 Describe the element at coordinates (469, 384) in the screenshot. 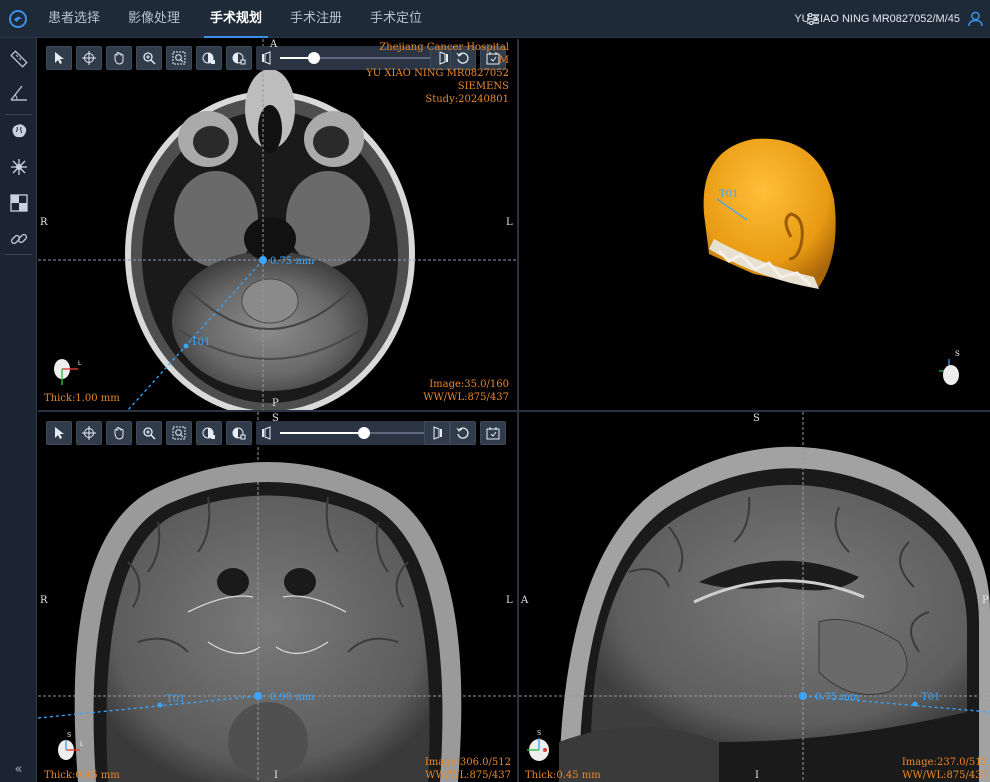

I see `image-index-overlay: Image:35.0/160` at that location.